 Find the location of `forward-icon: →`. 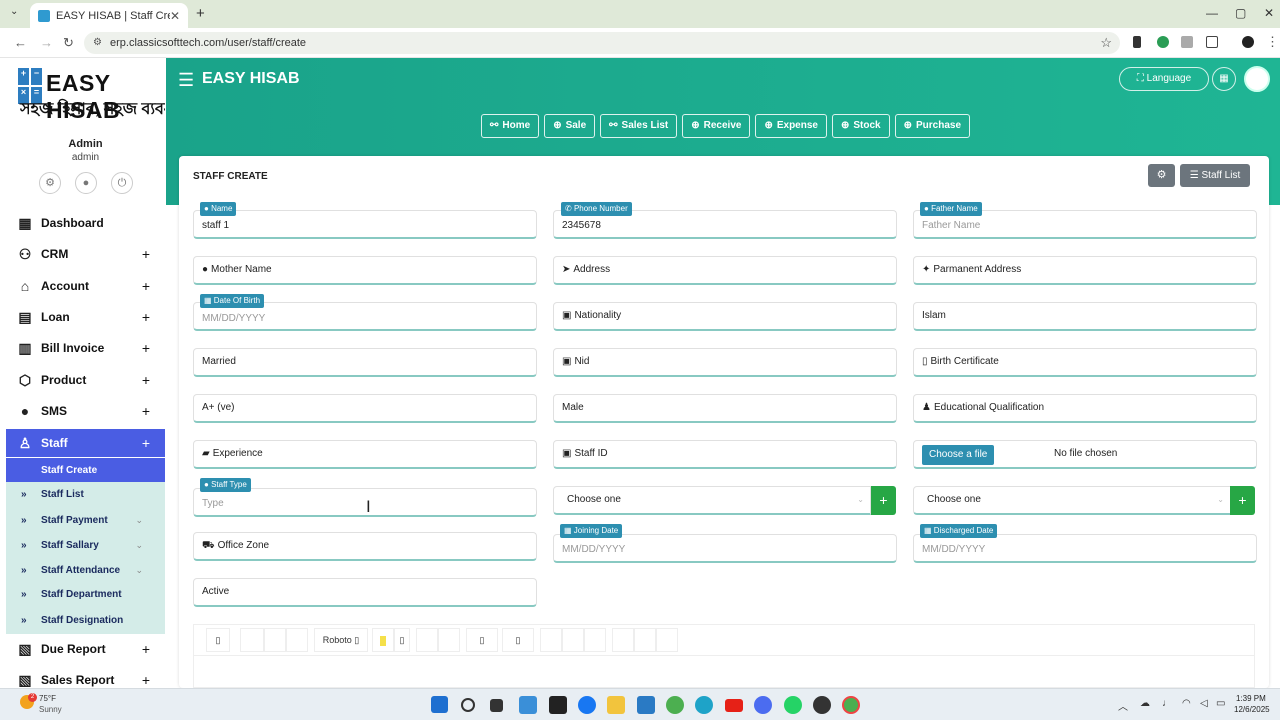

forward-icon: → is located at coordinates (46, 42).